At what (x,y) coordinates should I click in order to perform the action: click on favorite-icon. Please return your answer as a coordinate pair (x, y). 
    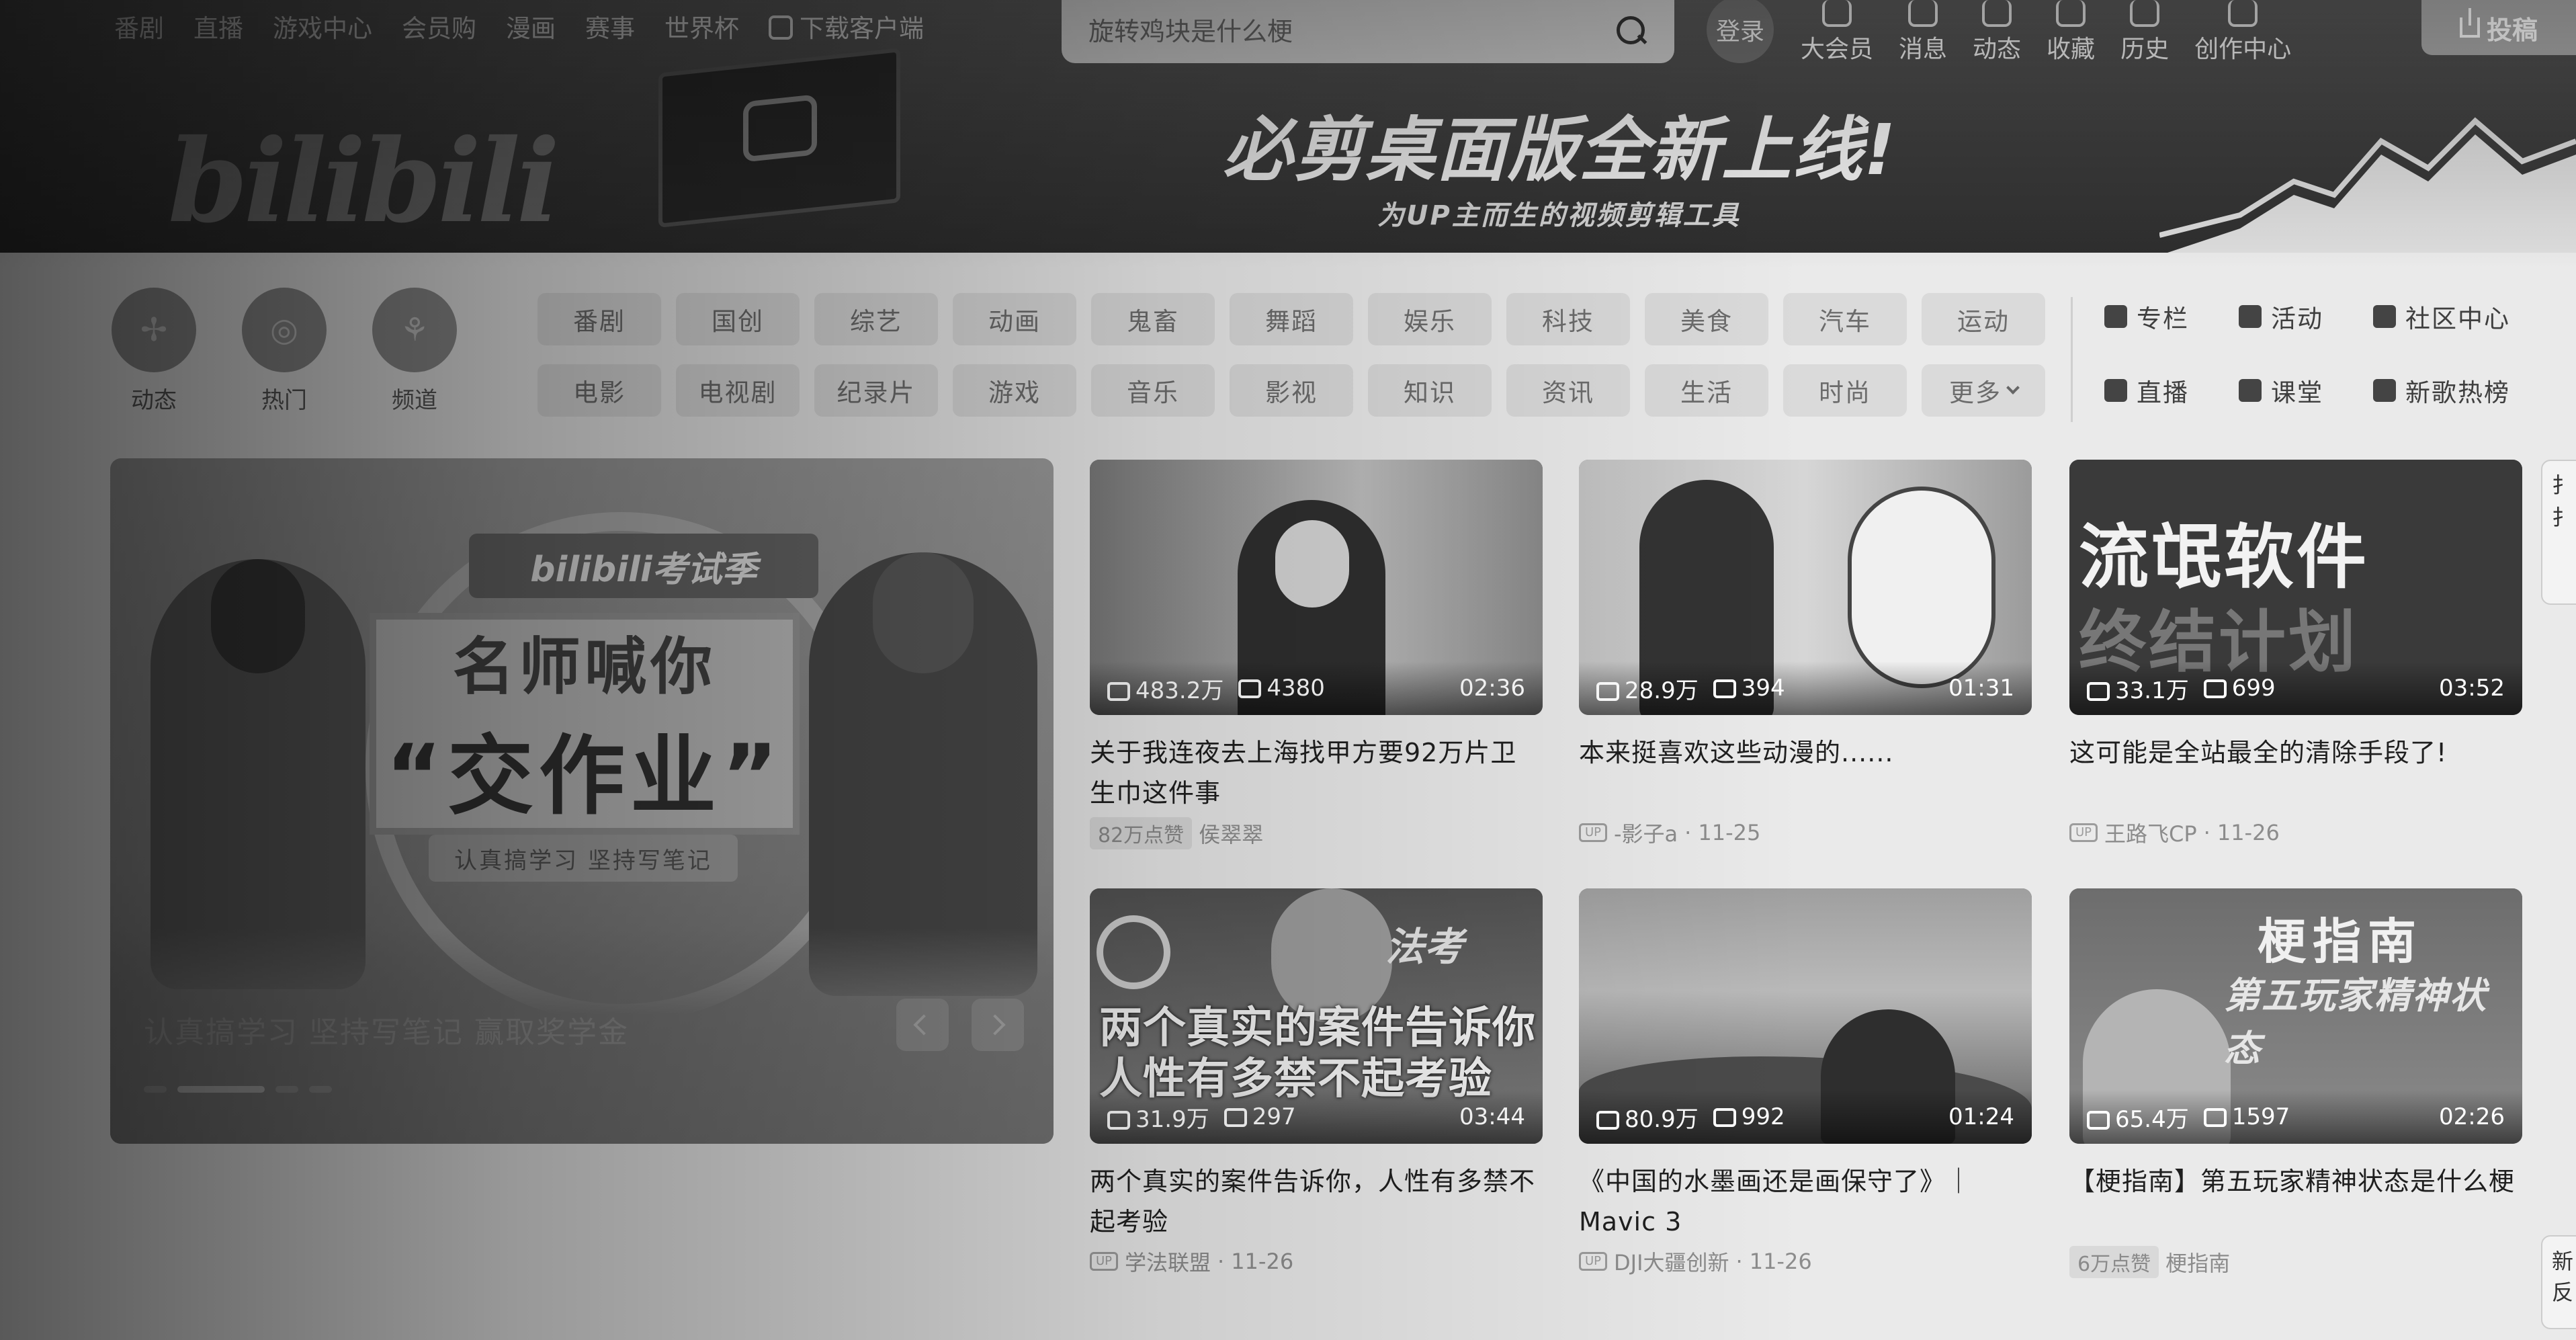
    Looking at the image, I should click on (2071, 14).